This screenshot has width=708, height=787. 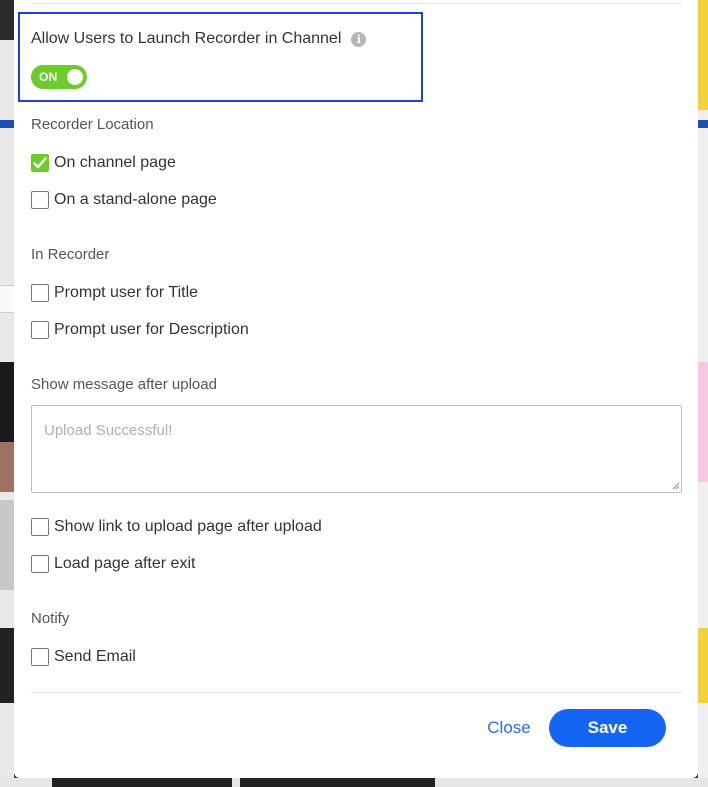 I want to click on resize-handle-icon, so click(x=676, y=486).